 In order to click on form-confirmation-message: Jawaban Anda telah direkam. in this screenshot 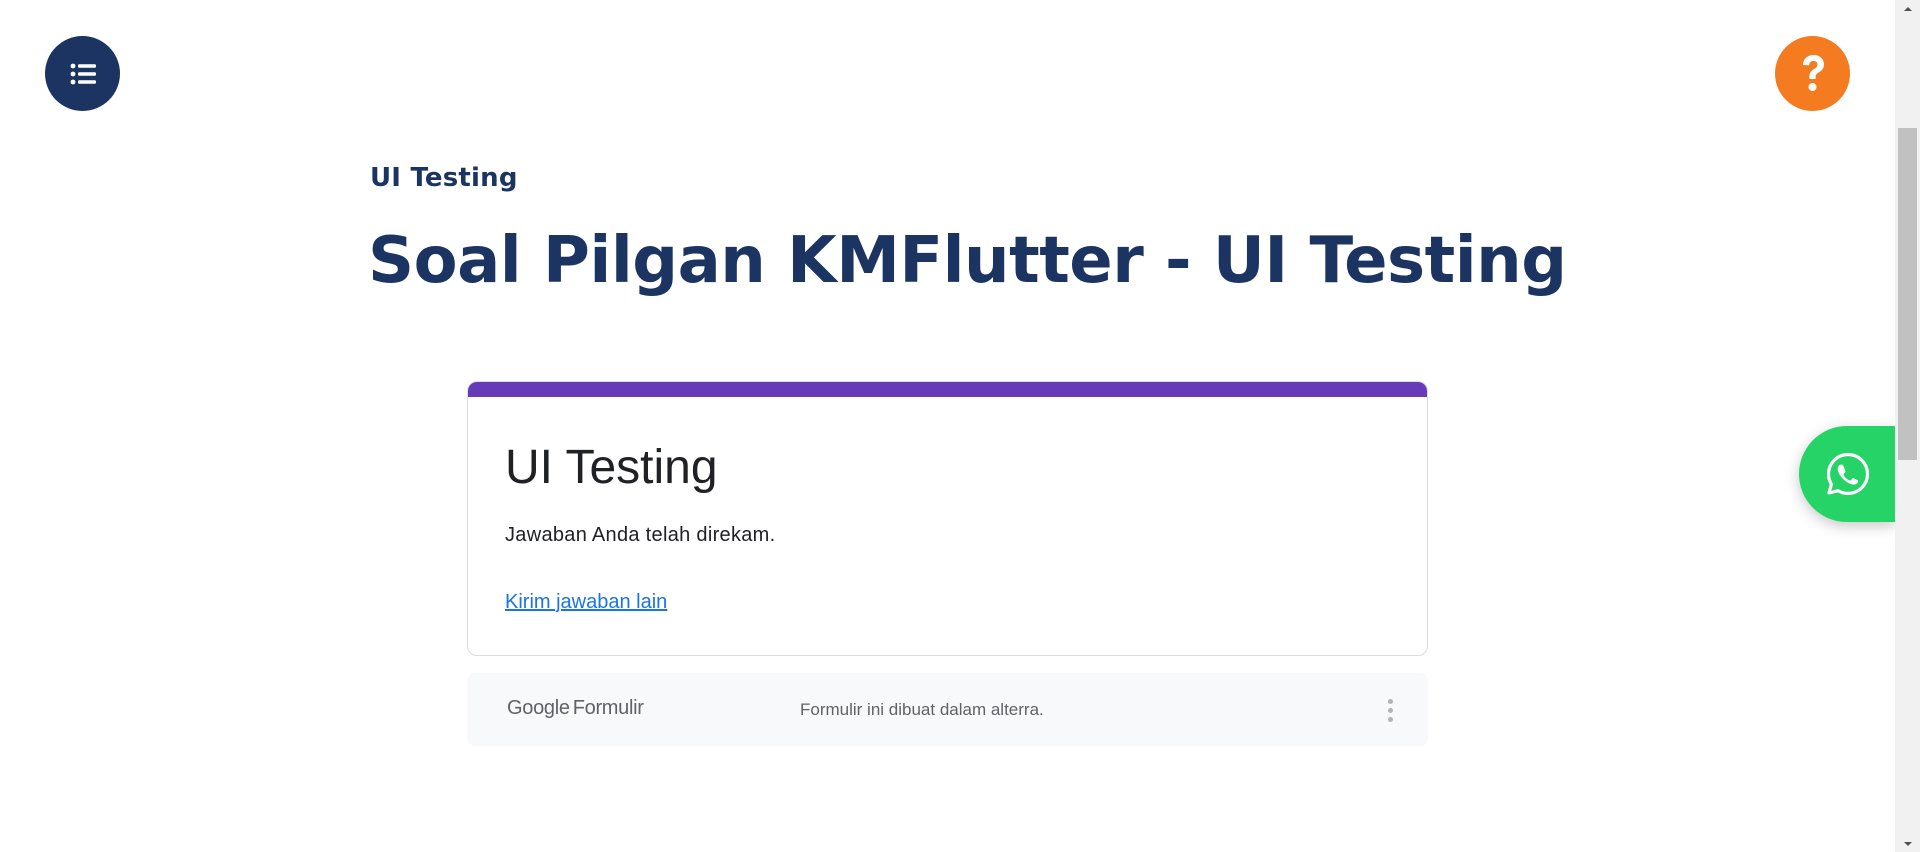, I will do `click(640, 535)`.